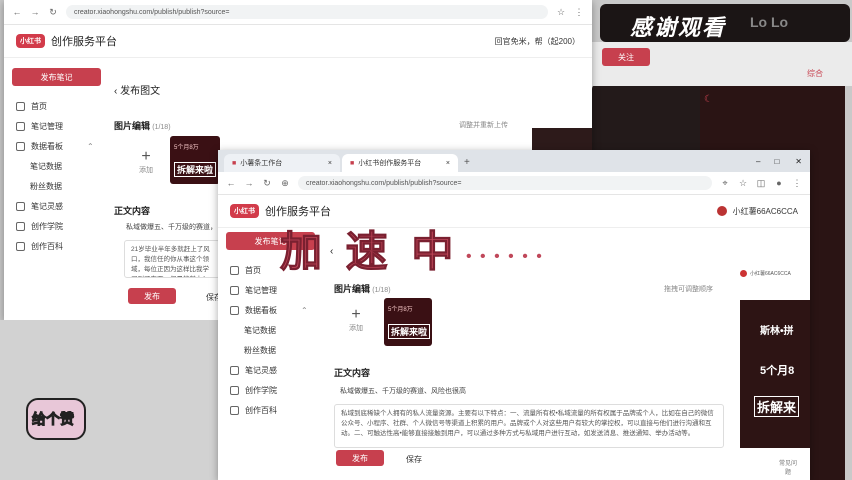 The width and height of the screenshot is (852, 480). Describe the element at coordinates (195, 169) in the screenshot. I see `thumb-line2: 拆解来啦` at that location.